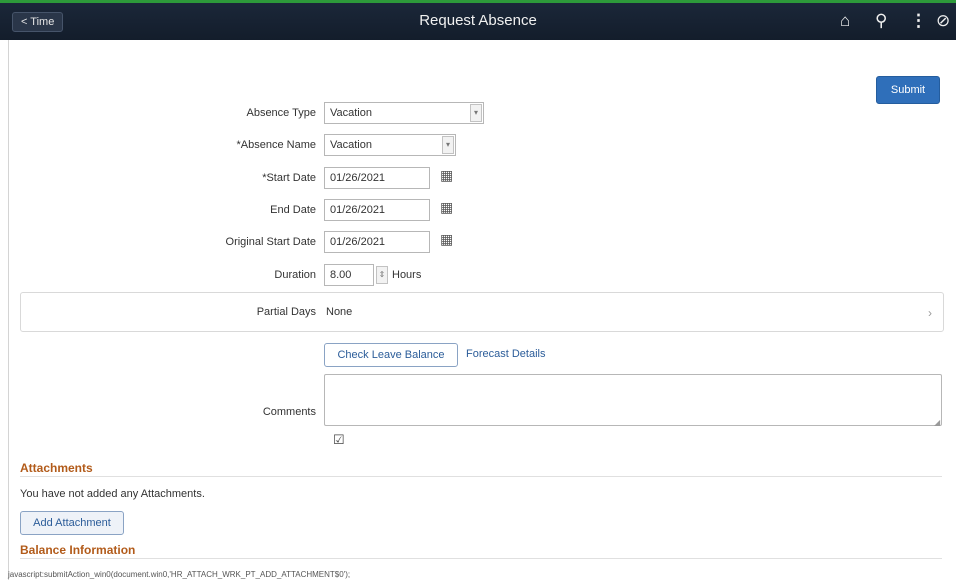 This screenshot has height=580, width=956. I want to click on attachments-section-title: Attachments, so click(56, 468).